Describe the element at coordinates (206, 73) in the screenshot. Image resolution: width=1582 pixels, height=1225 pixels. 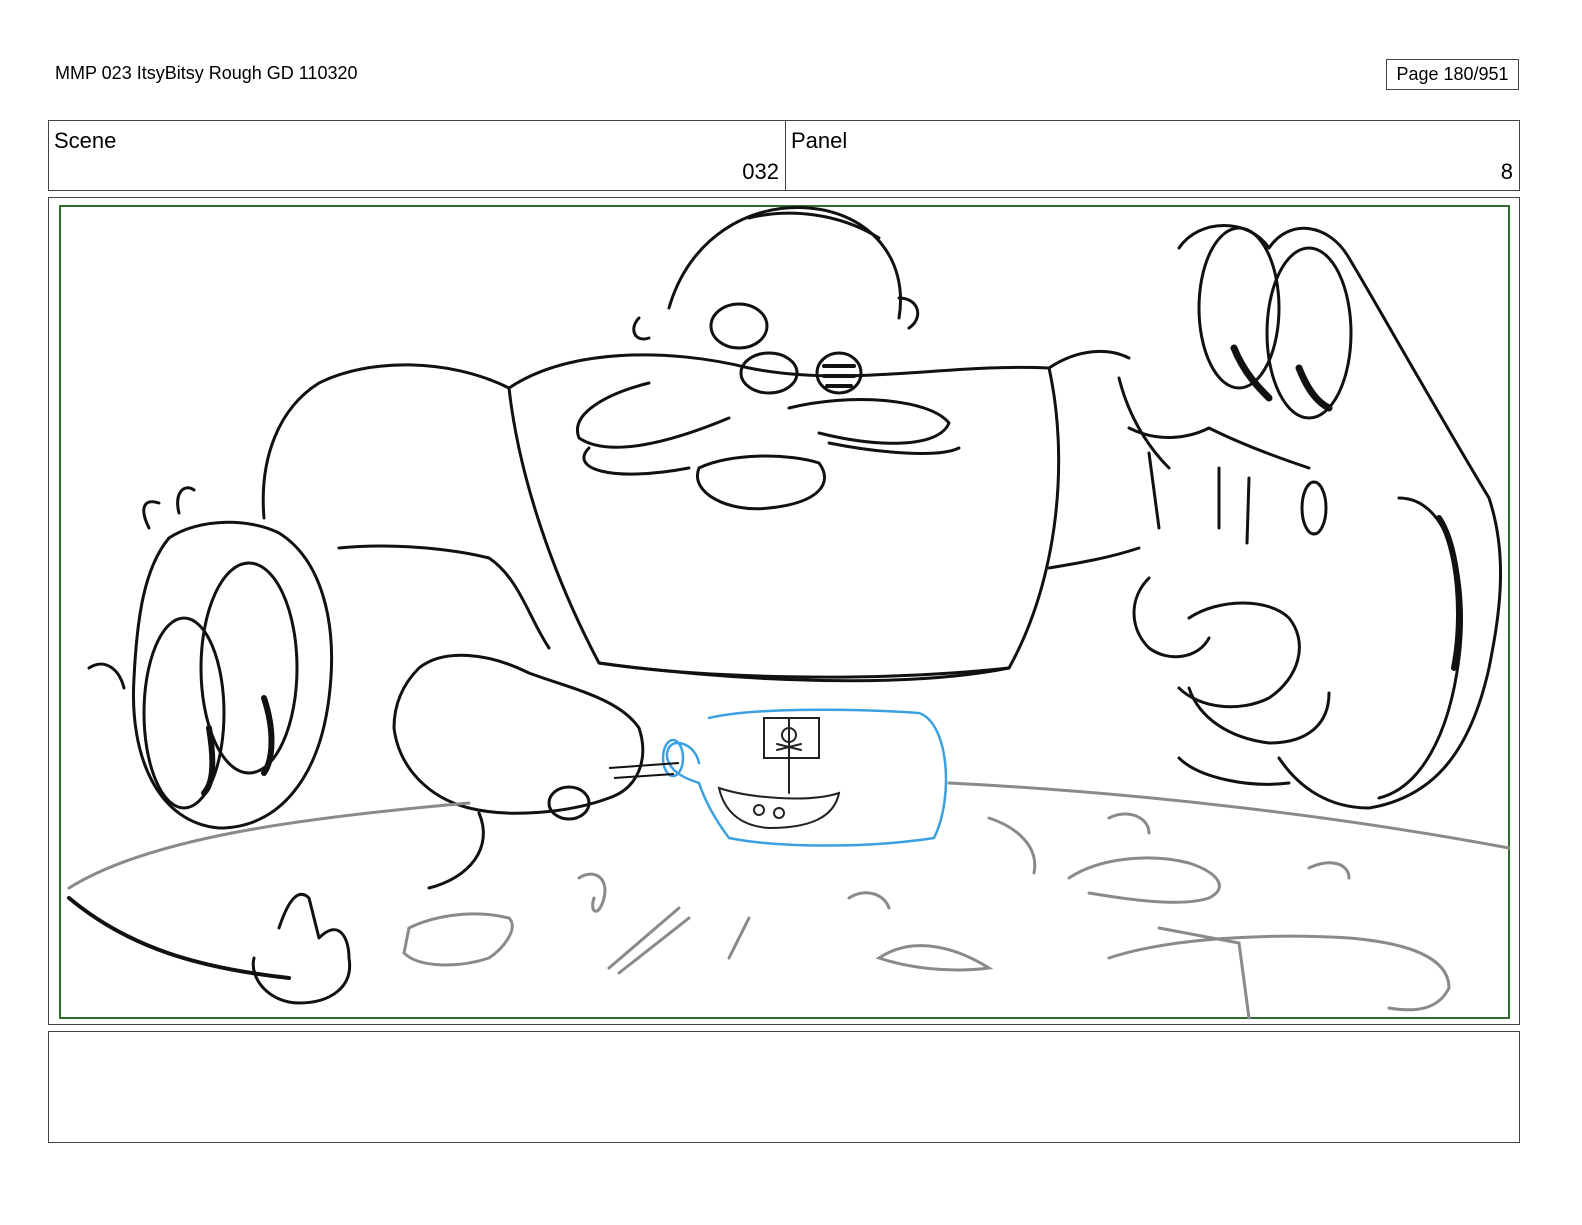
I see `document-title: MMP 023 ItsyBitsy Rough GD 110320` at that location.